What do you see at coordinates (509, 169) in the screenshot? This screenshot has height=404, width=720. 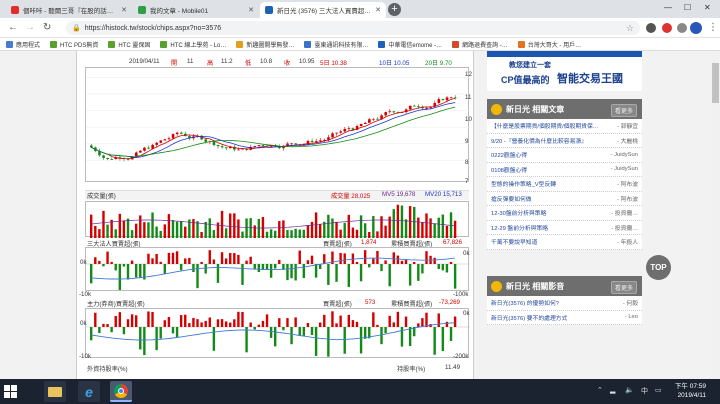 I see `item-title: 0108觀盤心得` at bounding box center [509, 169].